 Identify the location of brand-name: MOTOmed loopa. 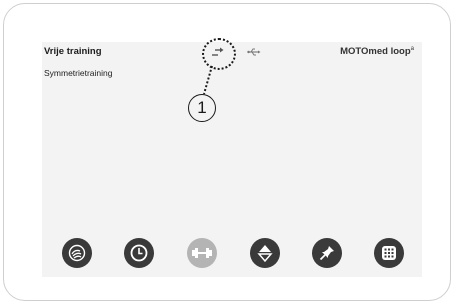
(377, 52).